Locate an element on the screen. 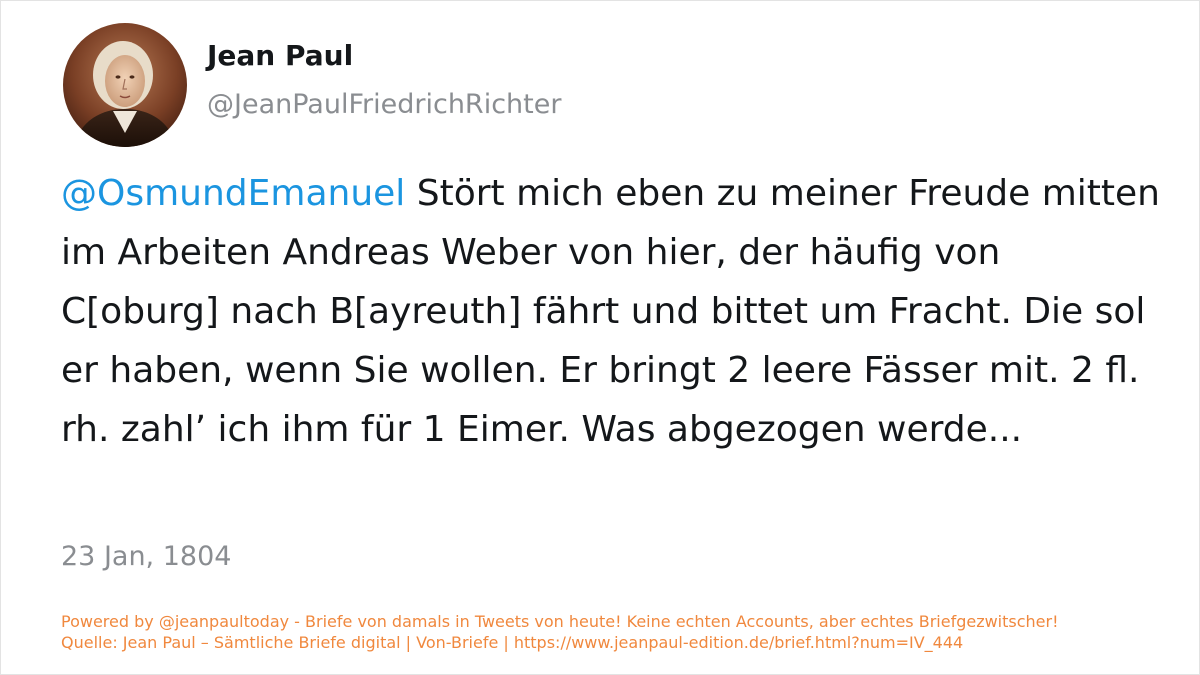  portrait-image is located at coordinates (125, 85).